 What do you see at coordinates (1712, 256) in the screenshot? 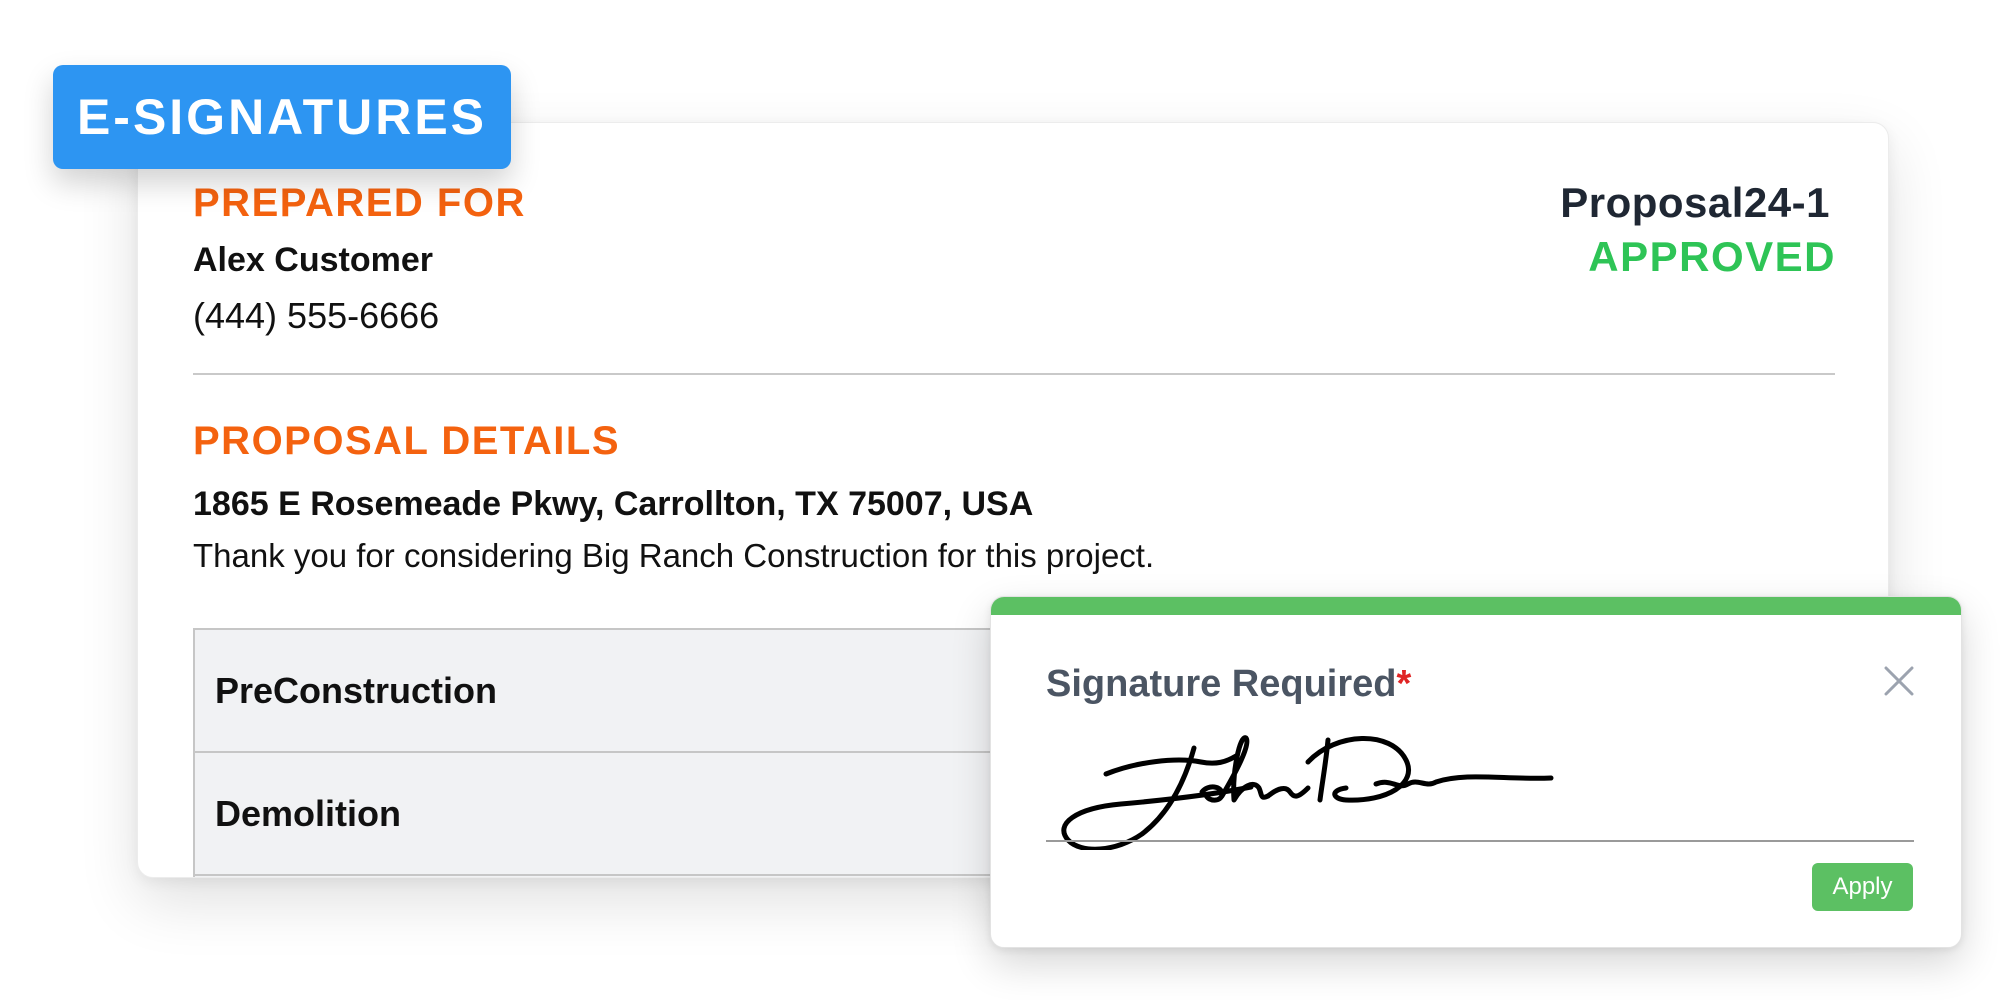
I see `proposal-status-badge: APPROVED` at bounding box center [1712, 256].